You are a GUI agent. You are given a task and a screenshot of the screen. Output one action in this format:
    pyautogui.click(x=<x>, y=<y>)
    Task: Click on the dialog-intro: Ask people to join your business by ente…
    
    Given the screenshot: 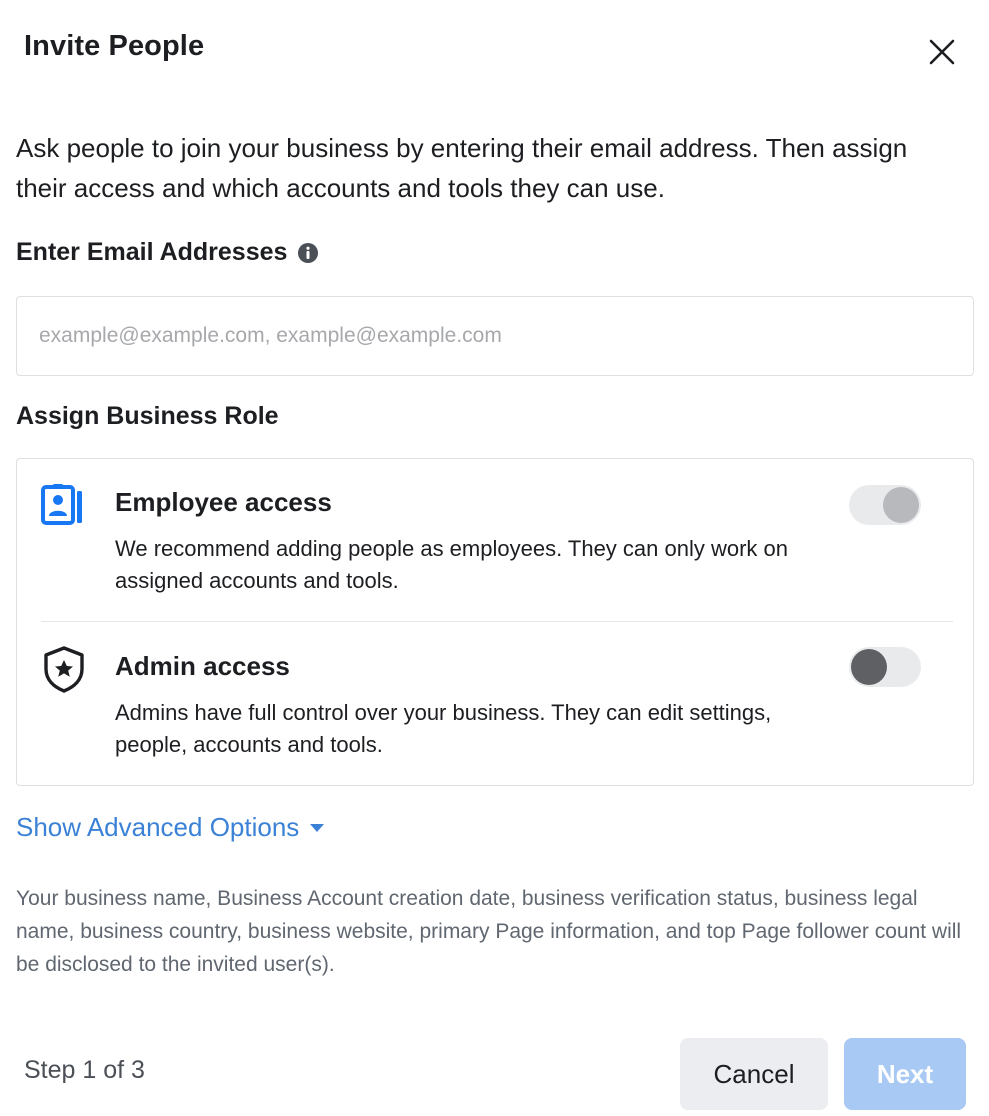 What is the action you would take?
    pyautogui.click(x=462, y=168)
    